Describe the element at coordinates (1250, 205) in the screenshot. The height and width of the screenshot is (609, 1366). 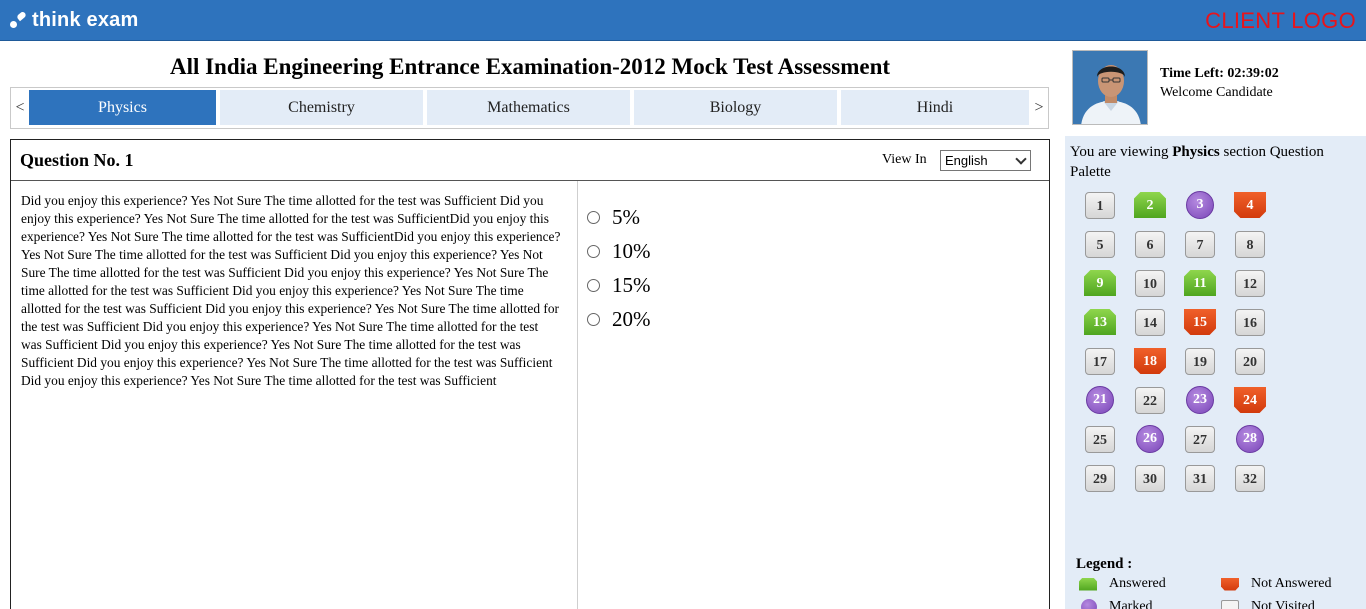
I see `palette-question-button: 4` at that location.